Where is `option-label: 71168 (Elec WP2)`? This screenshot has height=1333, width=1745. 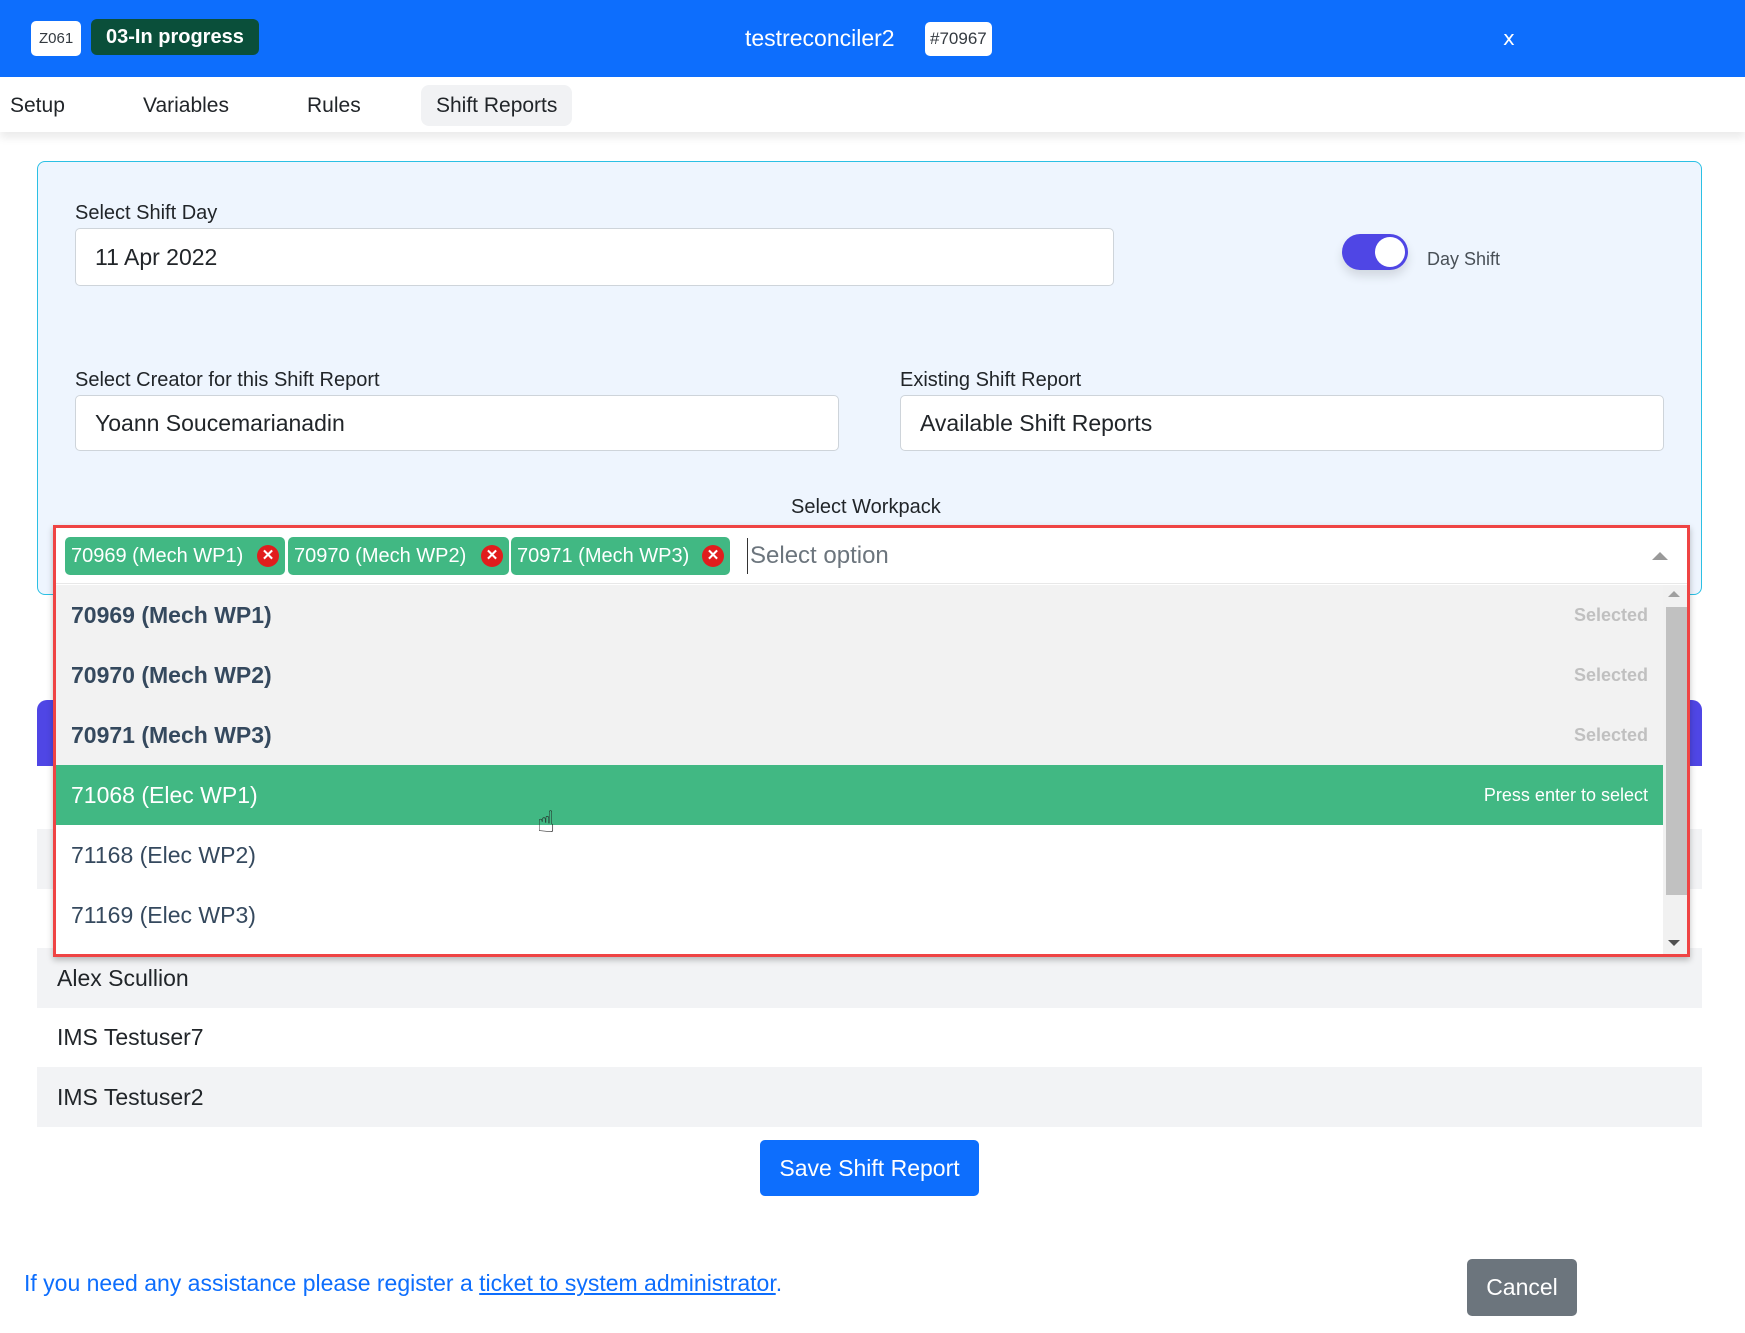 option-label: 71168 (Elec WP2) is located at coordinates (163, 855).